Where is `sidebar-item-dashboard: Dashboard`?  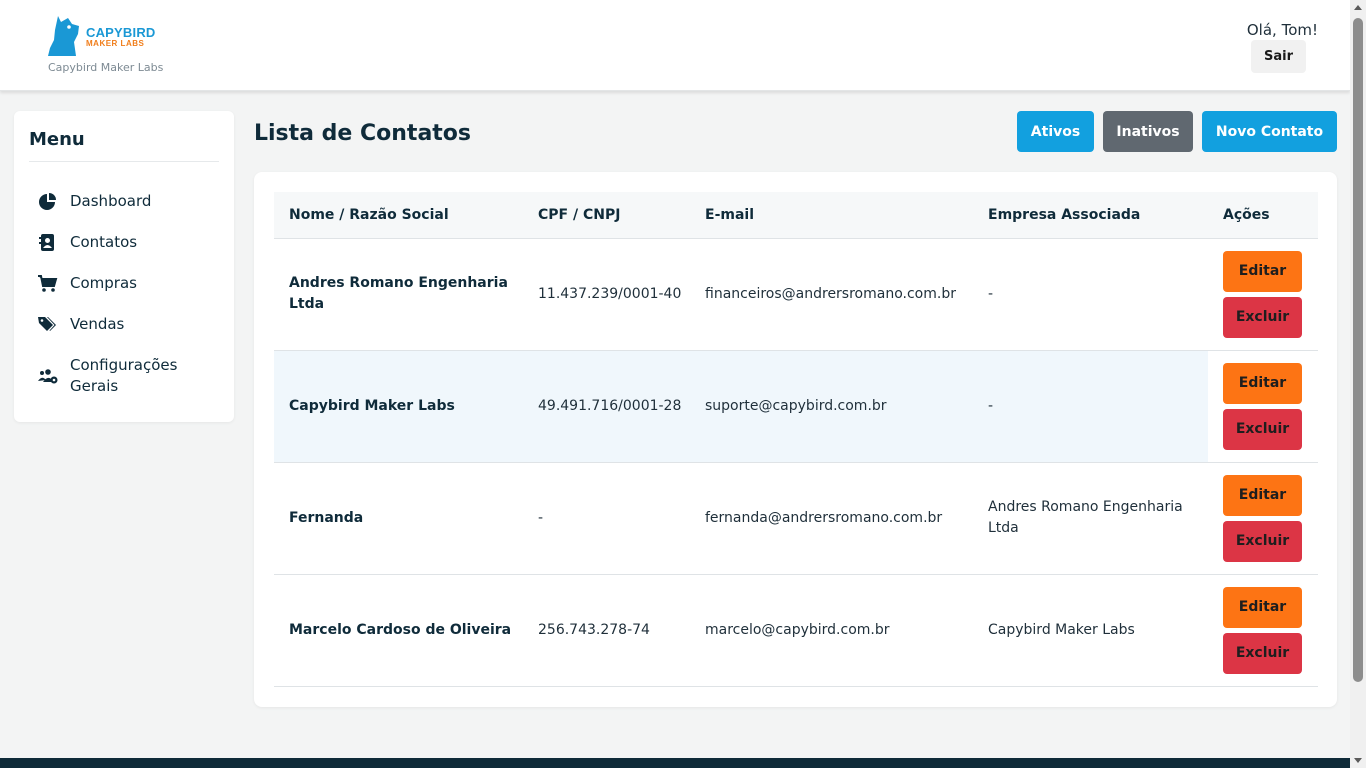
sidebar-item-dashboard: Dashboard is located at coordinates (116, 201).